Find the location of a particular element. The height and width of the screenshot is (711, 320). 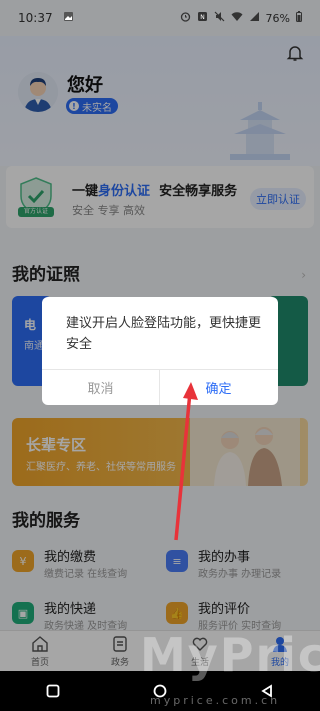

nfc-icon: N is located at coordinates (202, 18).